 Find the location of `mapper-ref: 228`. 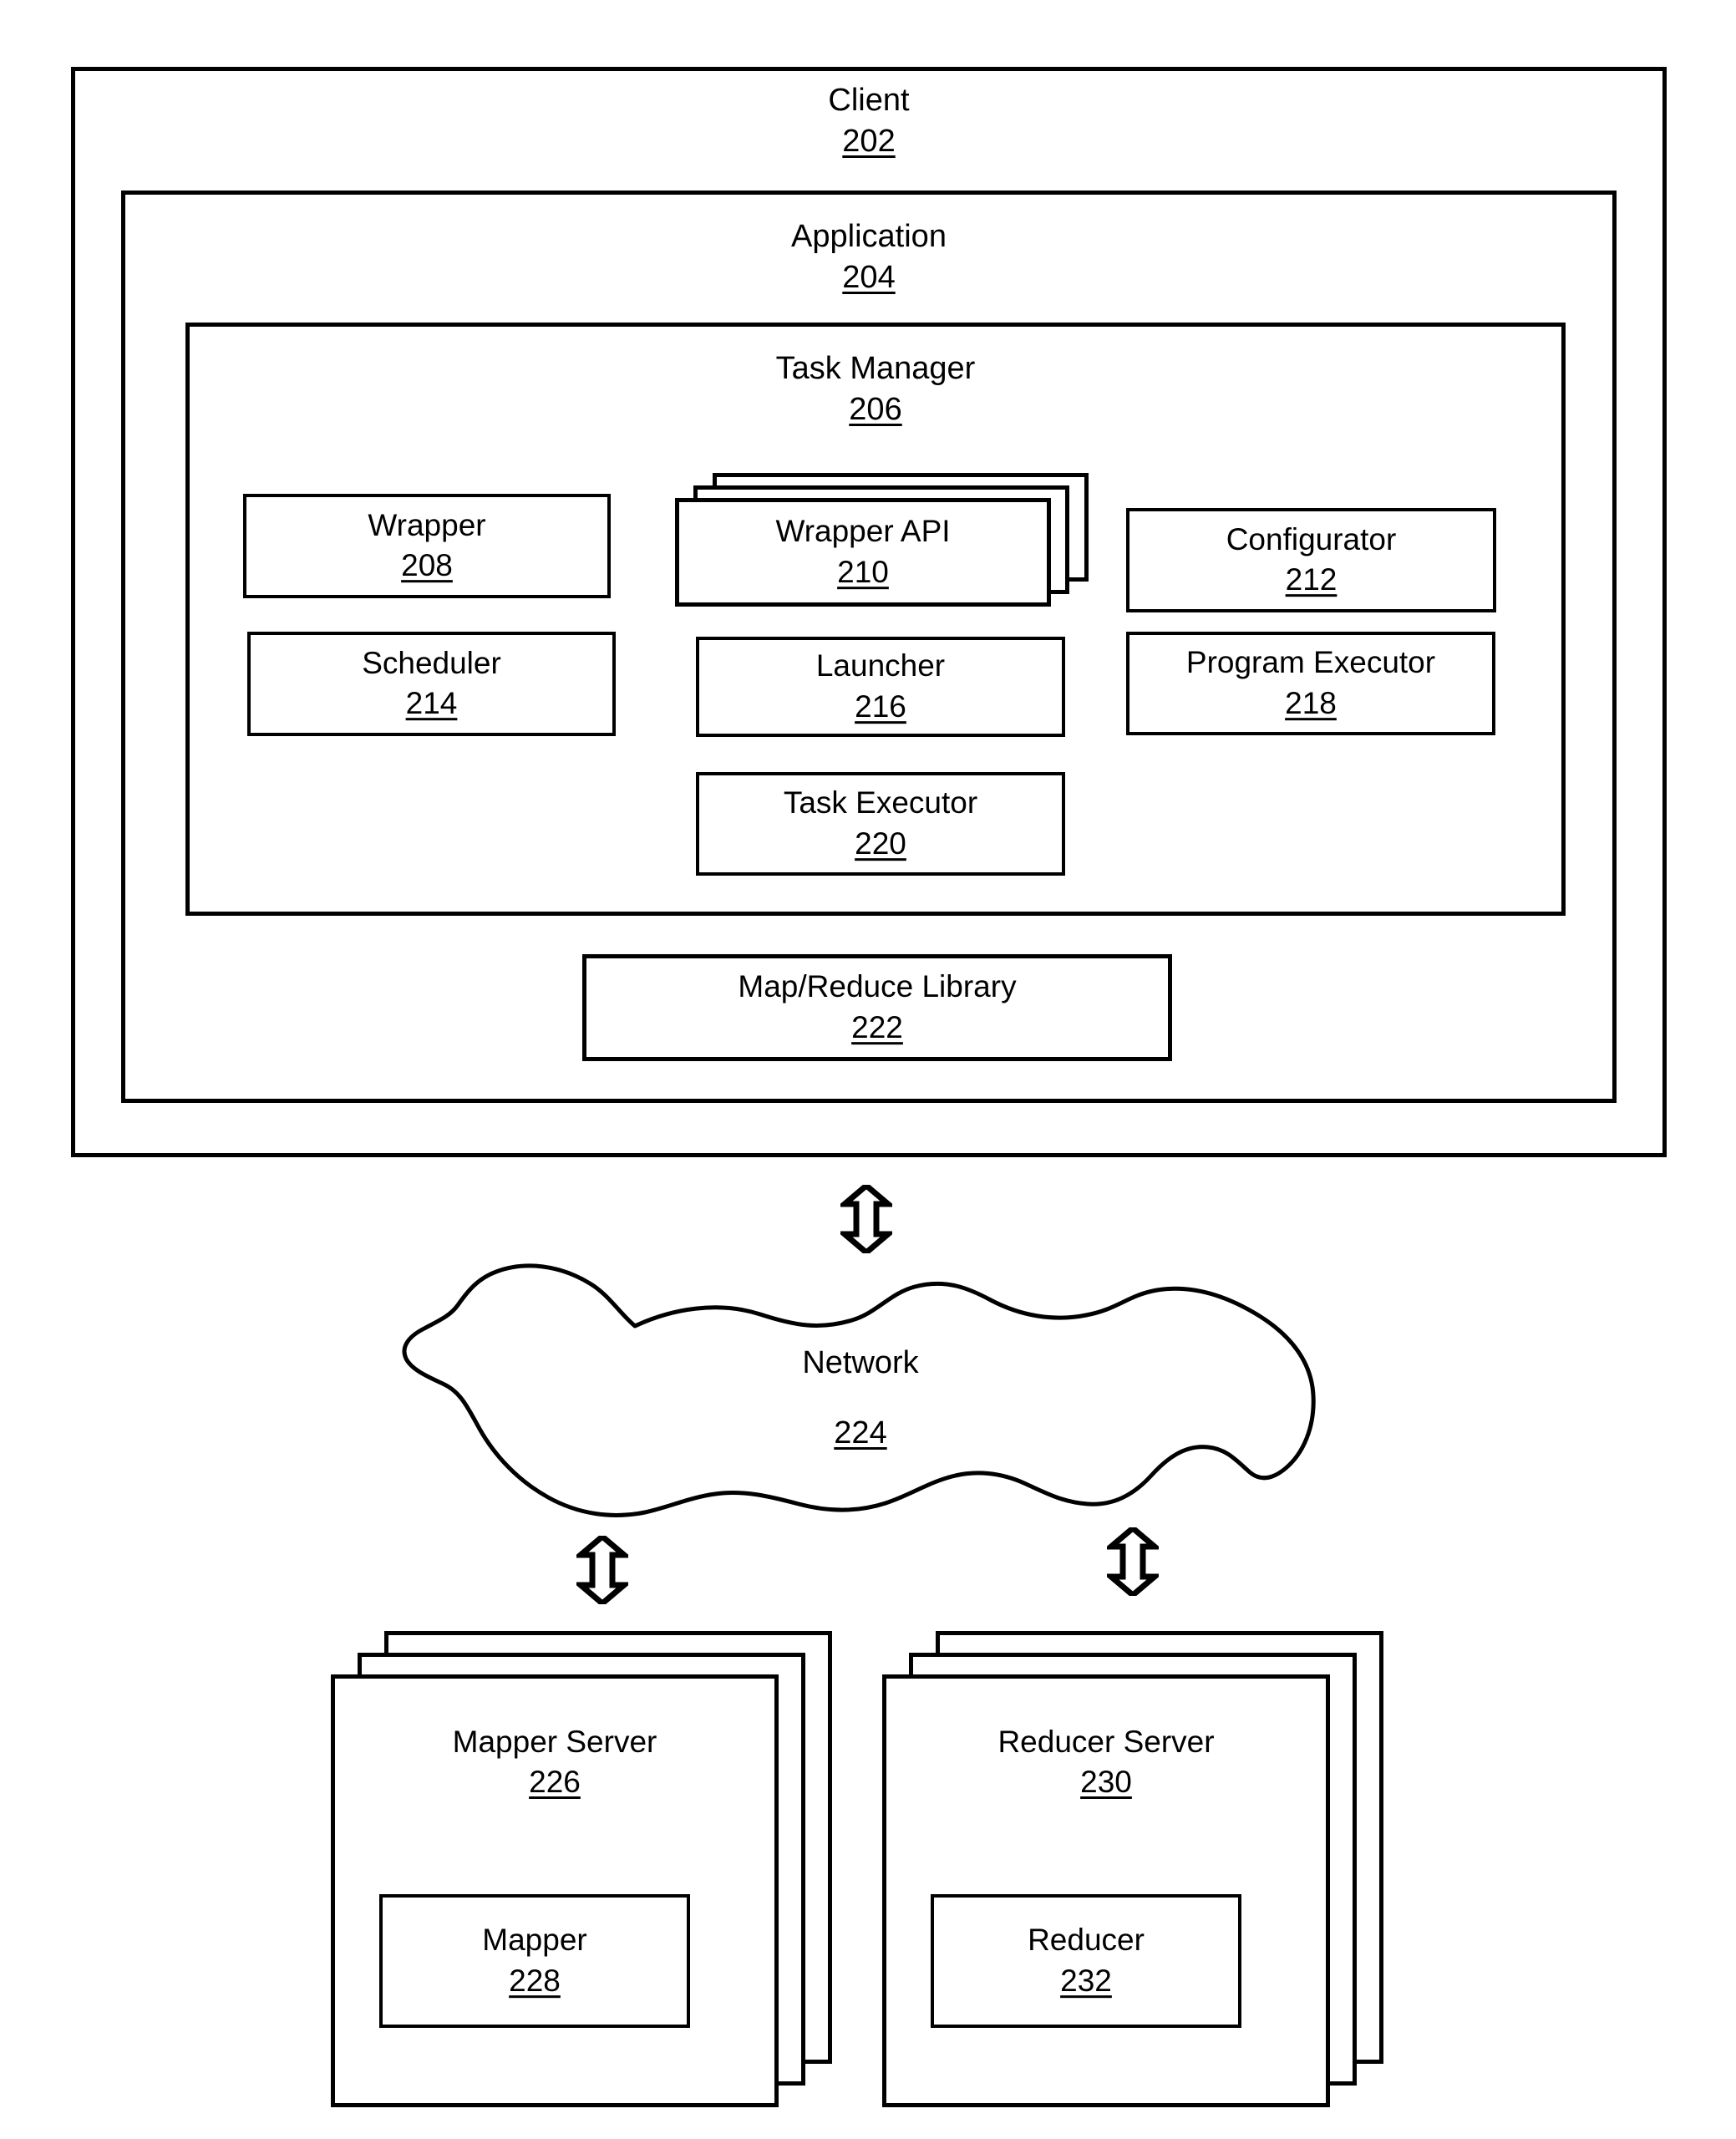

mapper-ref: 228 is located at coordinates (535, 1981).